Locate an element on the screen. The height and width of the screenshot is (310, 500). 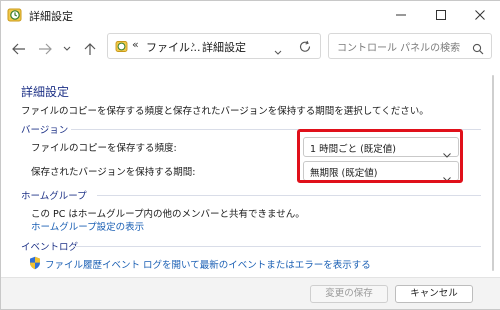
frequency-label: ファイルのコピーを保存する頻度: is located at coordinates (104, 148).